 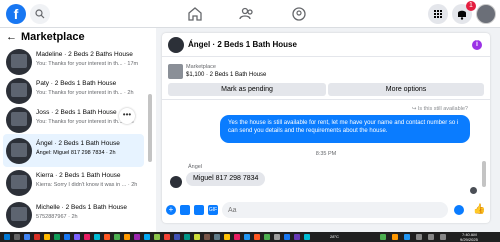 I want to click on chrome-icon, so click(x=27, y=237).